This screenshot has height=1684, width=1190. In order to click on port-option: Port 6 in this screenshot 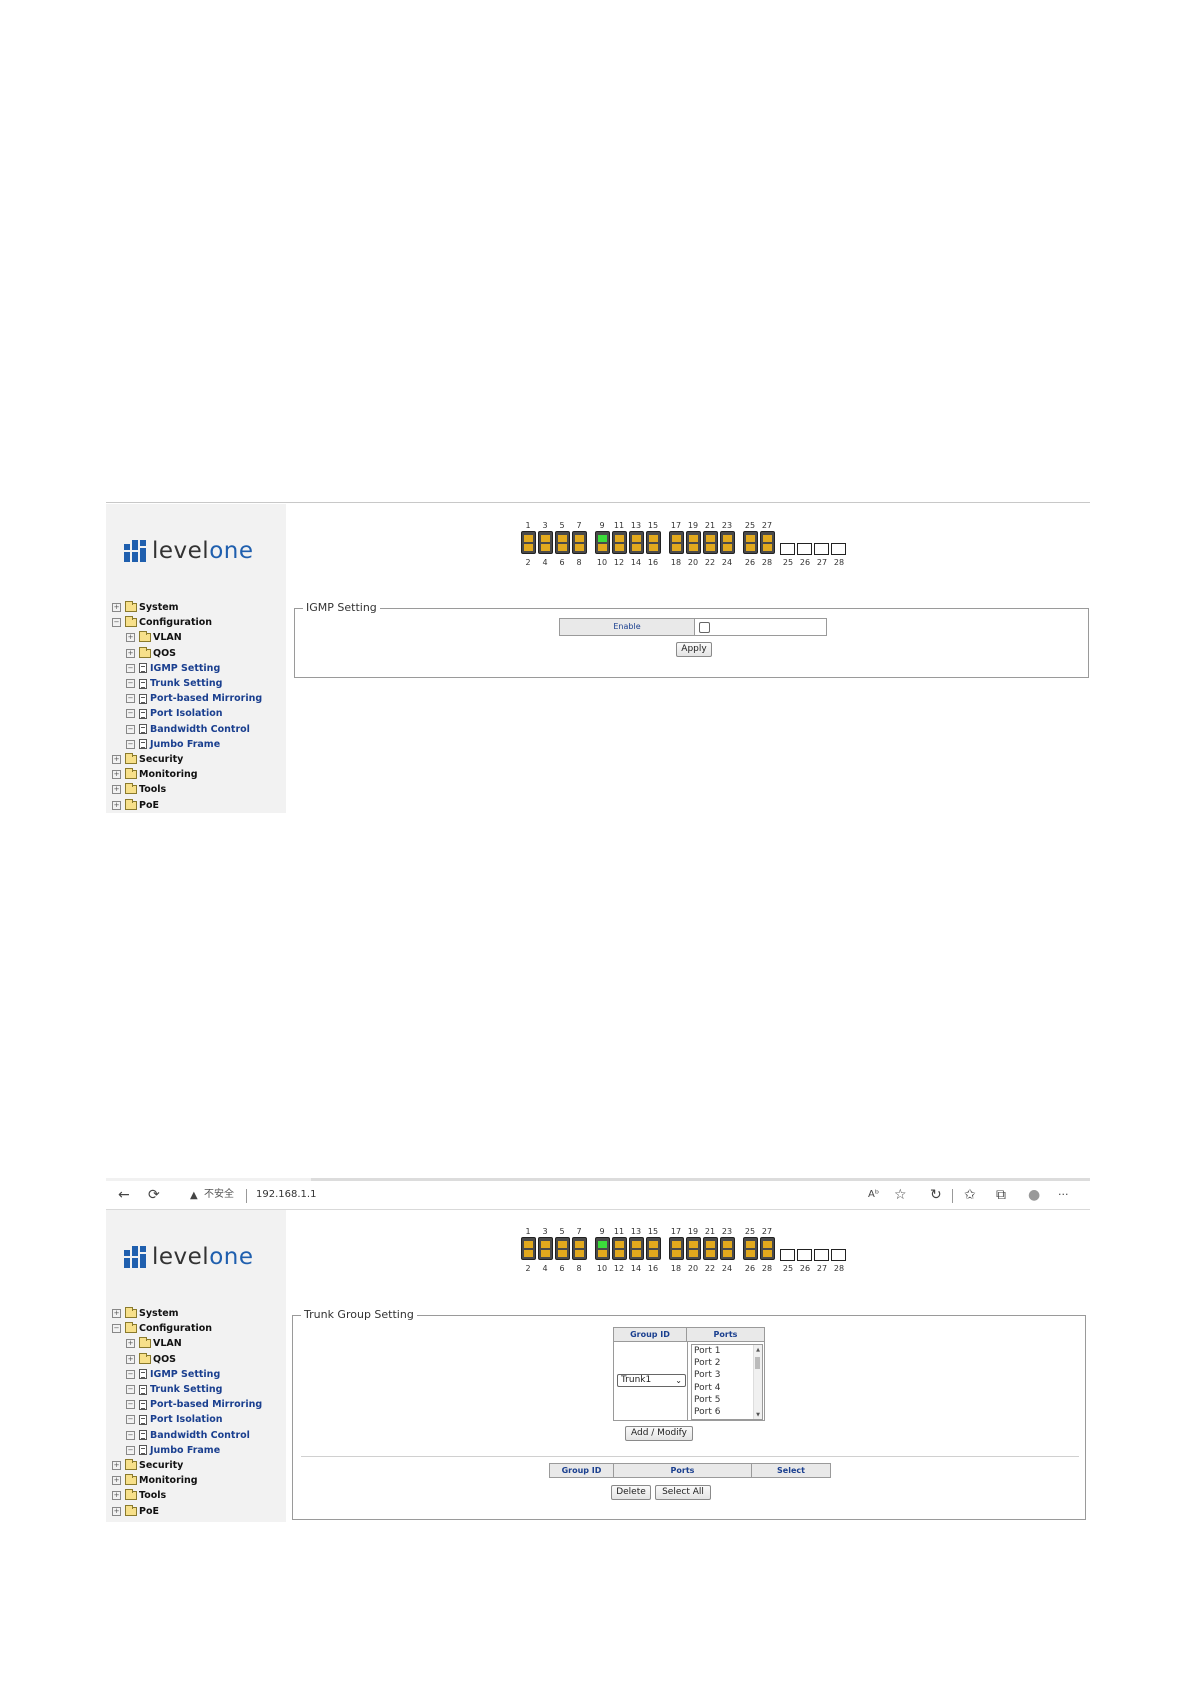, I will do `click(727, 1412)`.